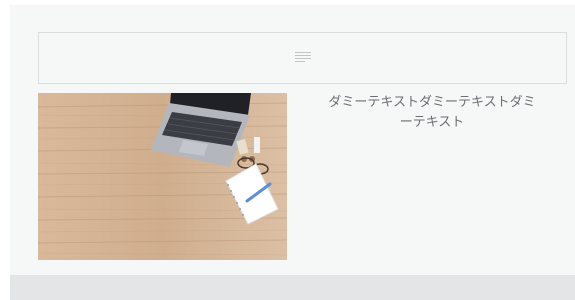 The height and width of the screenshot is (300, 575). I want to click on footer-bar, so click(292, 287).